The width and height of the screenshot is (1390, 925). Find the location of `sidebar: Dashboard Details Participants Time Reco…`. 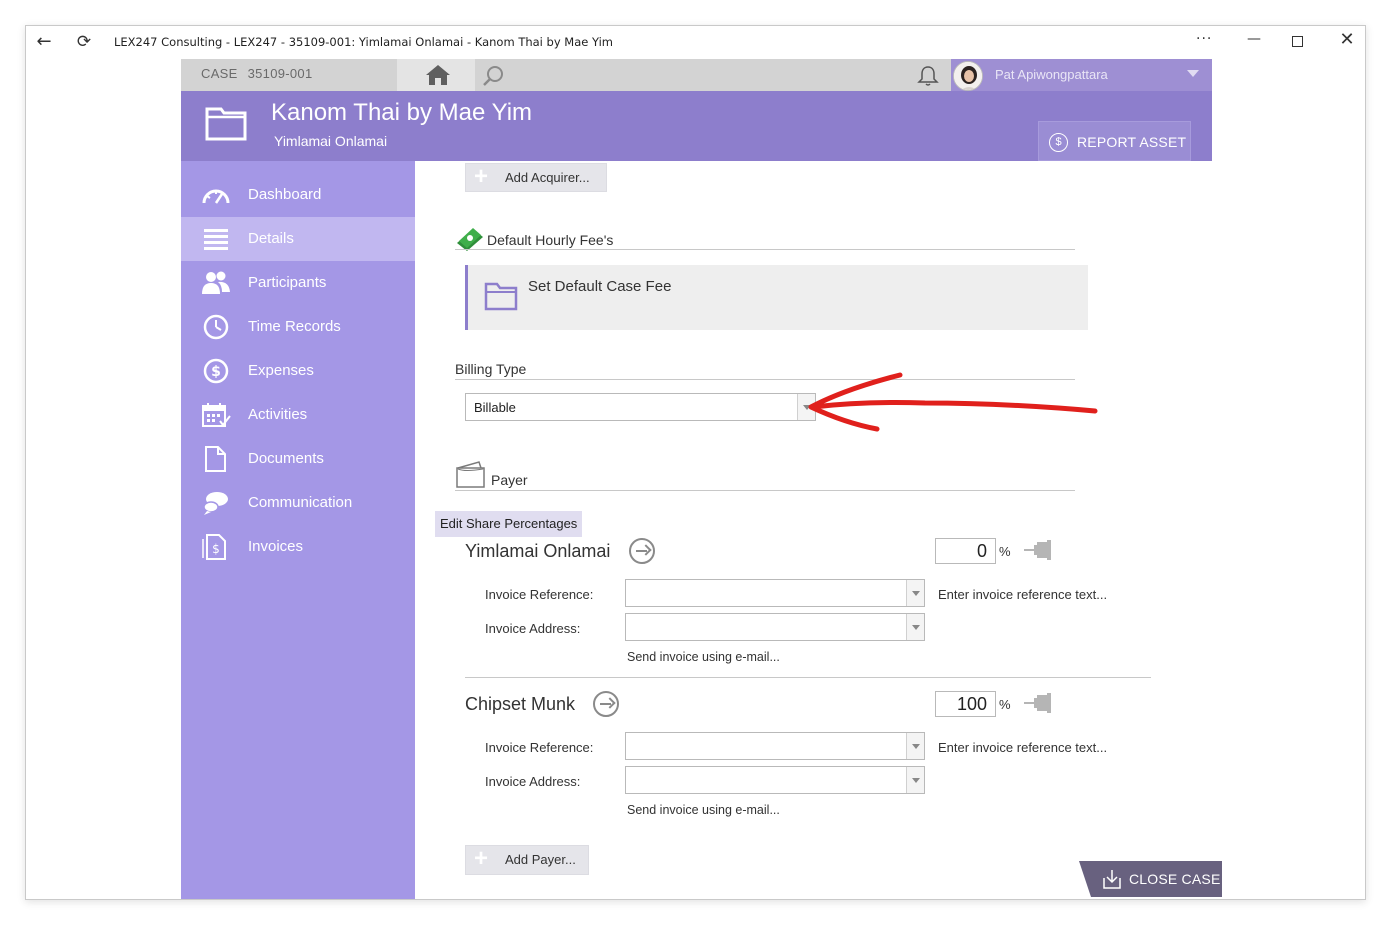

sidebar: Dashboard Details Participants Time Reco… is located at coordinates (298, 530).